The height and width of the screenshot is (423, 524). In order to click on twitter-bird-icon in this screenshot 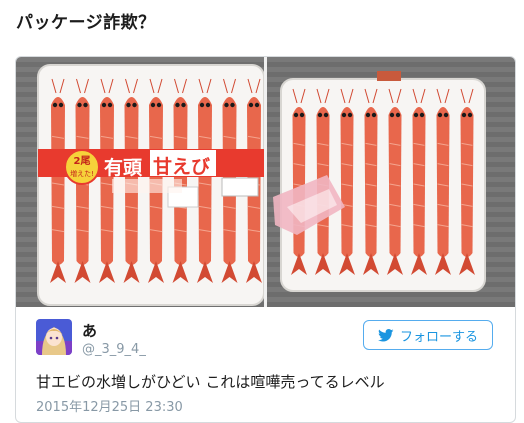, I will do `click(386, 334)`.